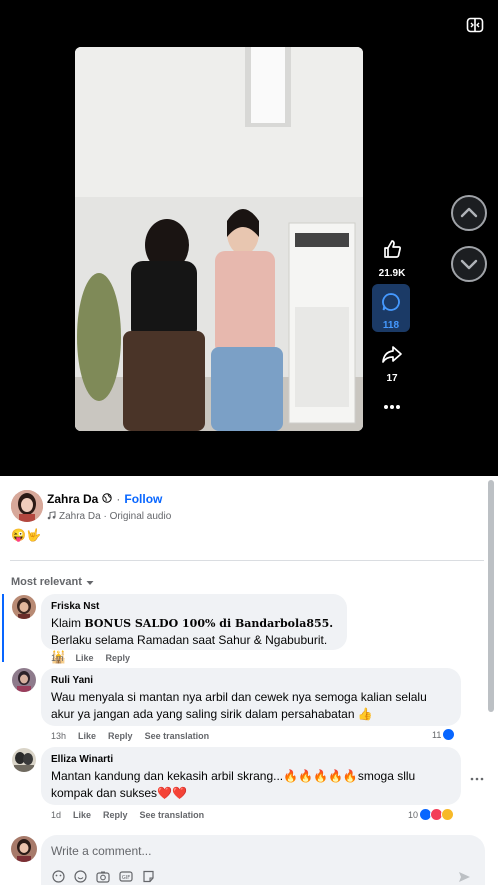  What do you see at coordinates (449, 734) in the screenshot?
I see `like-reaction-icon` at bounding box center [449, 734].